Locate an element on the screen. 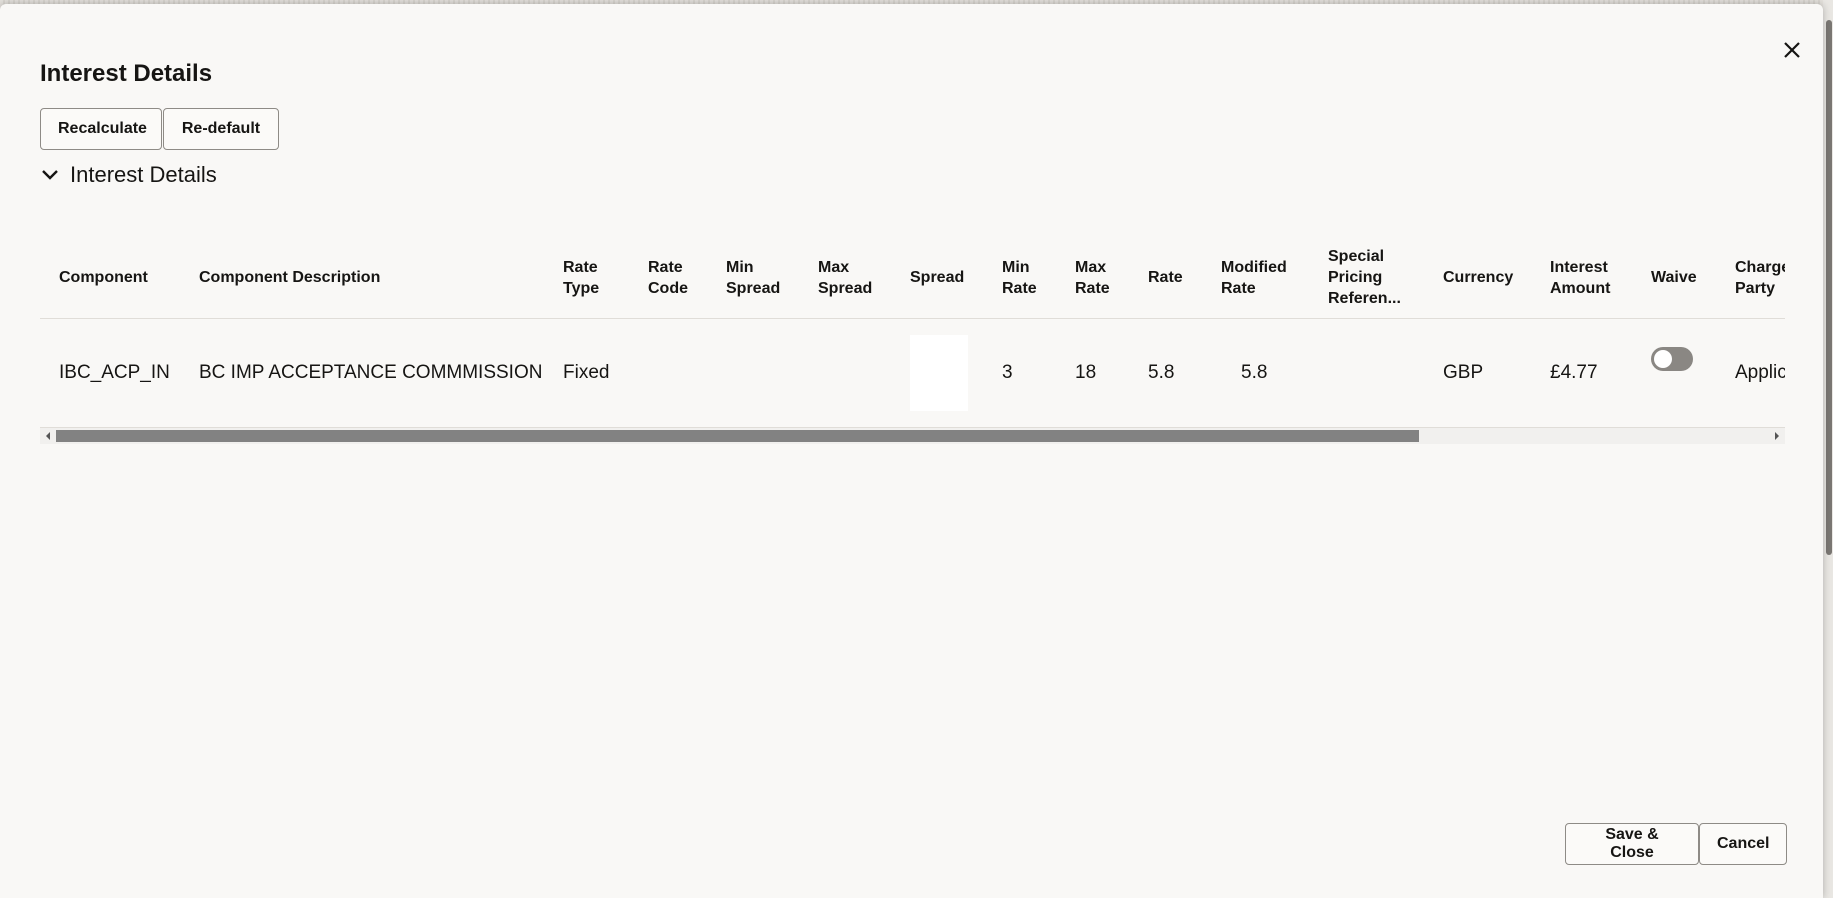  column-header-min-rate: Min Rate is located at coordinates (1019, 277).